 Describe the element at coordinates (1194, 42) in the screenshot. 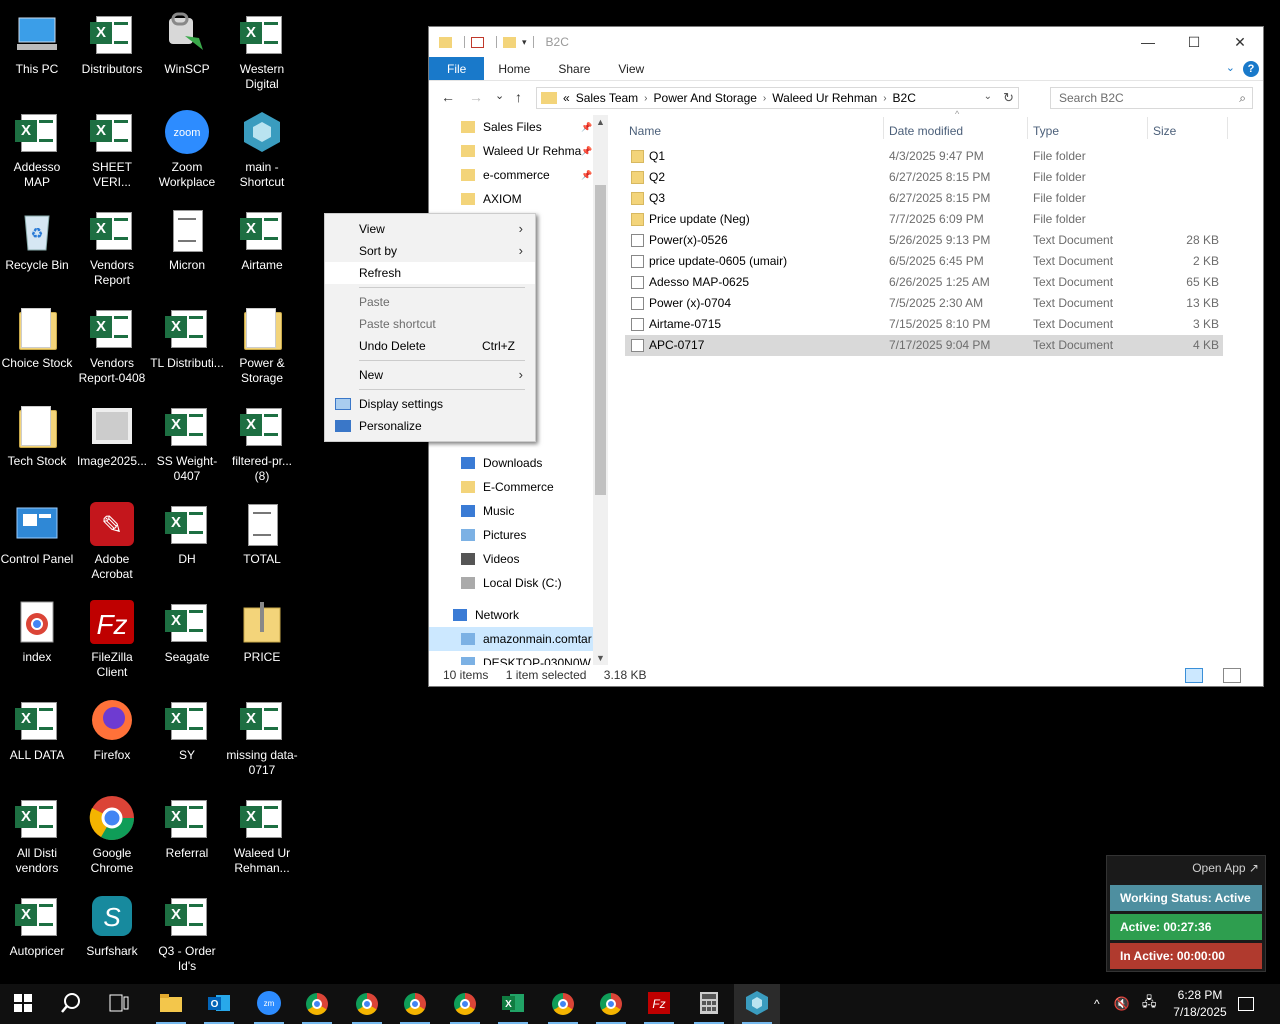

I see `maximize-button: ☐` at that location.